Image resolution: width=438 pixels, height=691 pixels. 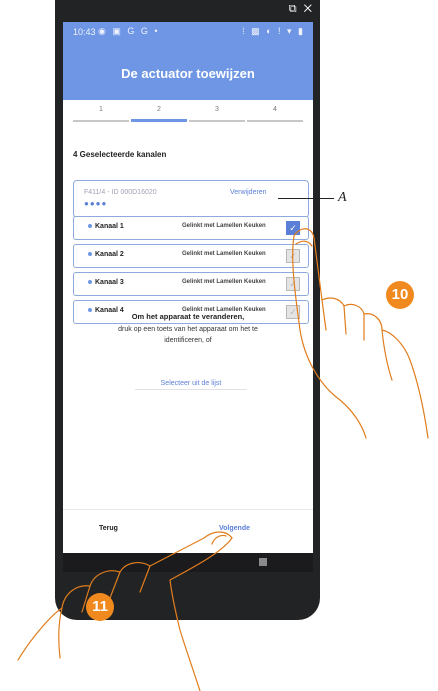 I want to click on hand-pointing-checkbox-icon, so click(x=360, y=333).